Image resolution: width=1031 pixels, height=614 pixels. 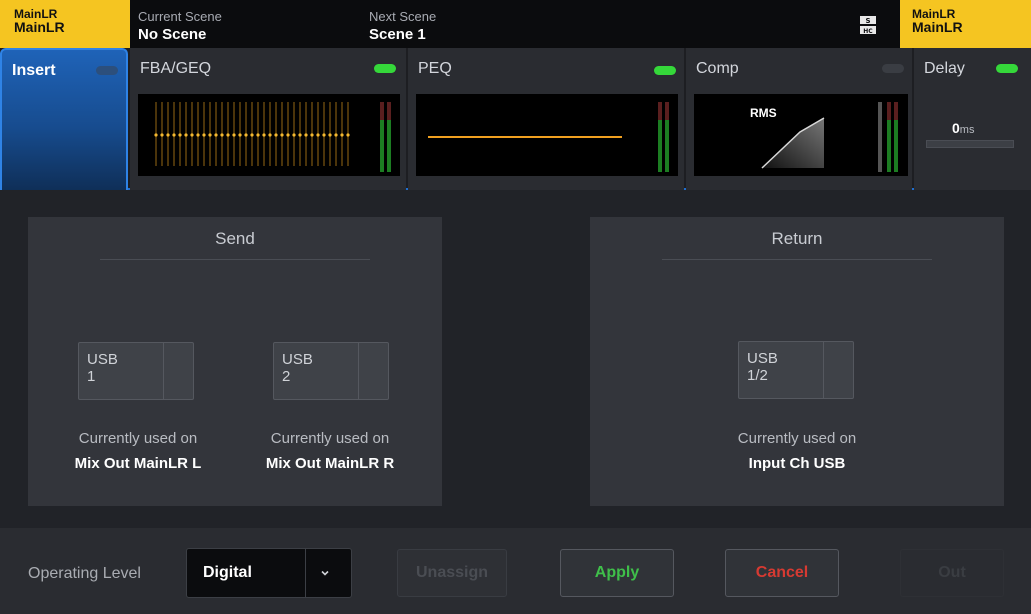 I want to click on peq-preview, so click(x=547, y=135).